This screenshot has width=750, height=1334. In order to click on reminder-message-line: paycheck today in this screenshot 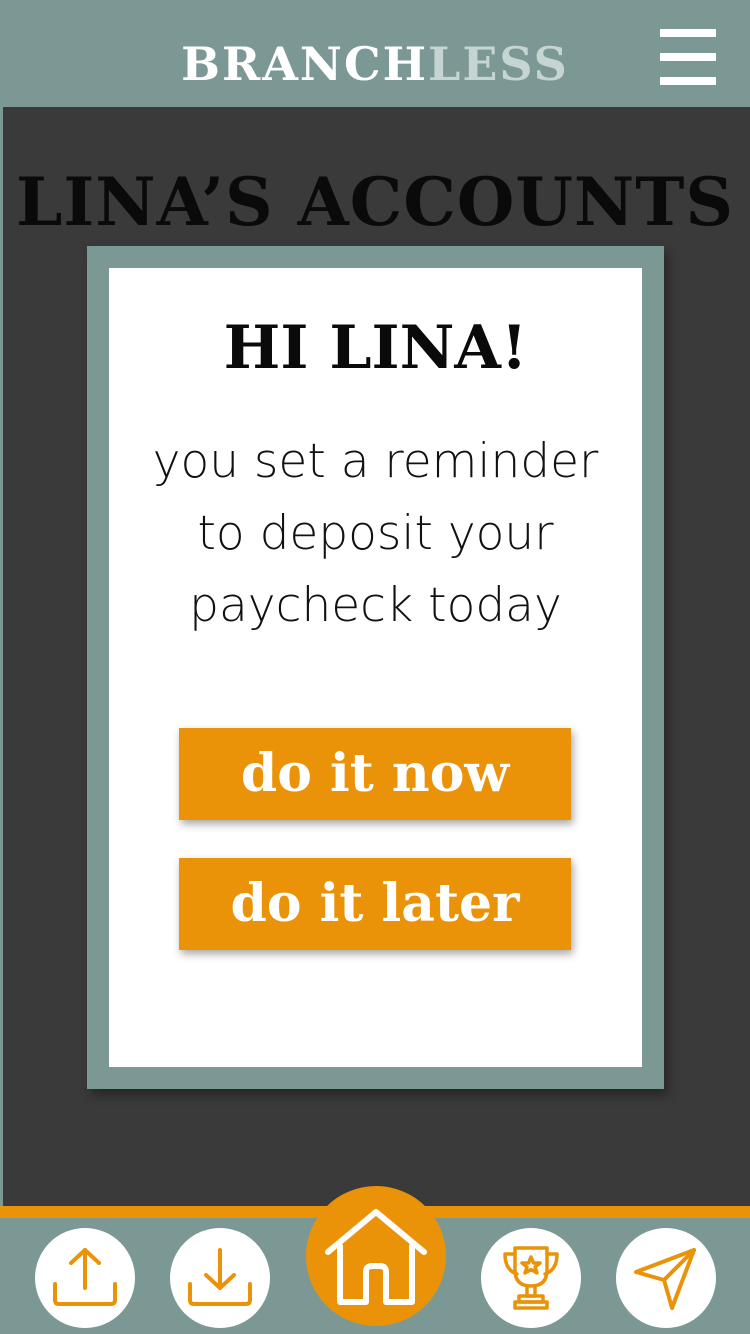, I will do `click(375, 605)`.